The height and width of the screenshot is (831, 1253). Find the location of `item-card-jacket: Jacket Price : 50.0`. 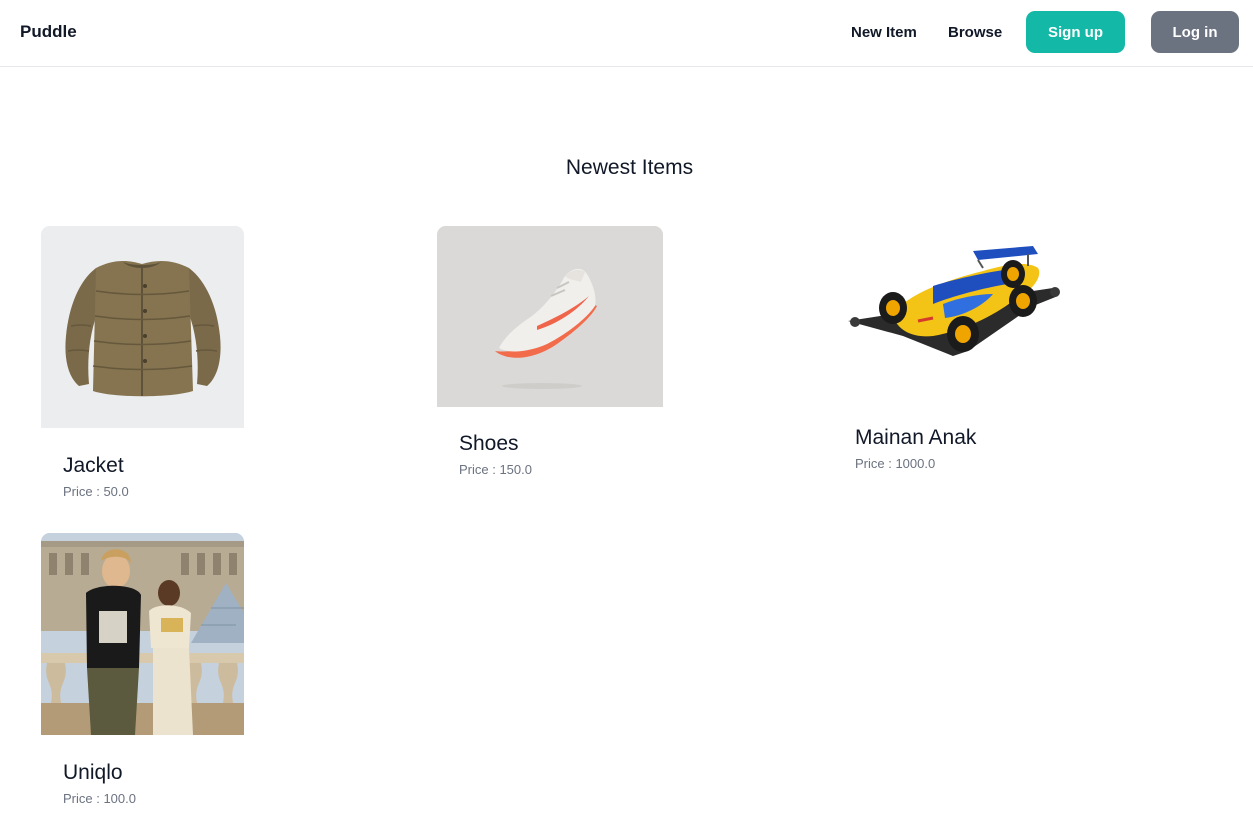

item-card-jacket: Jacket Price : 50.0 is located at coordinates (142, 366).